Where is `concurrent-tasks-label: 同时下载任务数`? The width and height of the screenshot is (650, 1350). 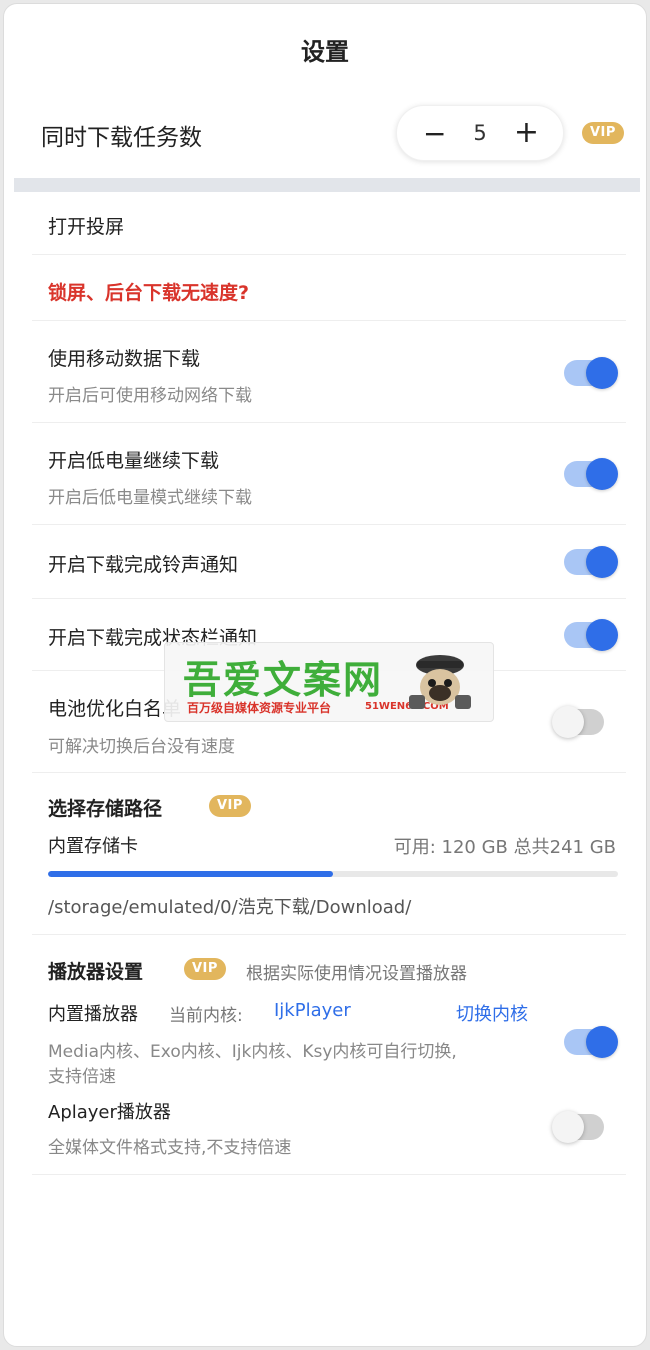 concurrent-tasks-label: 同时下载任务数 is located at coordinates (121, 138).